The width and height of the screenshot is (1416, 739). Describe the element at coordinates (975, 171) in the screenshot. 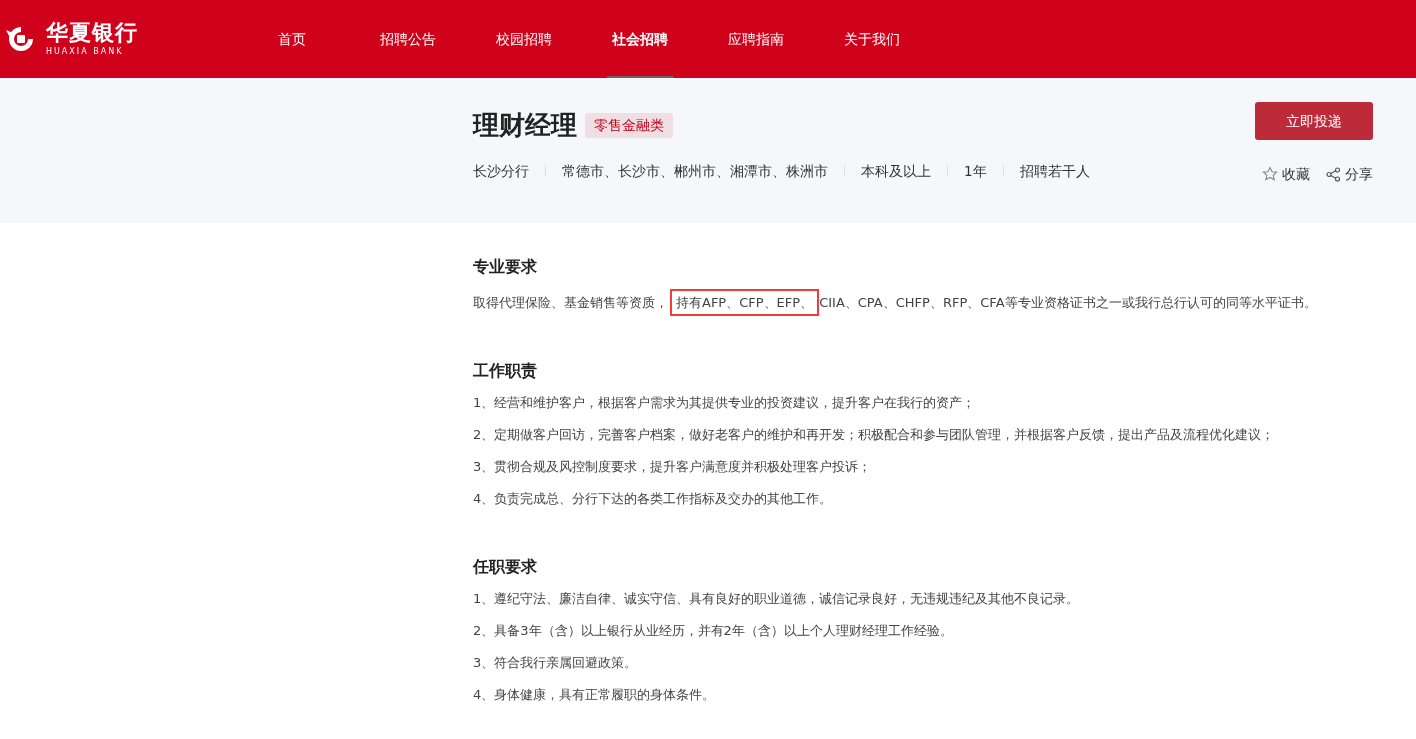

I see `job-meta: 1年` at that location.